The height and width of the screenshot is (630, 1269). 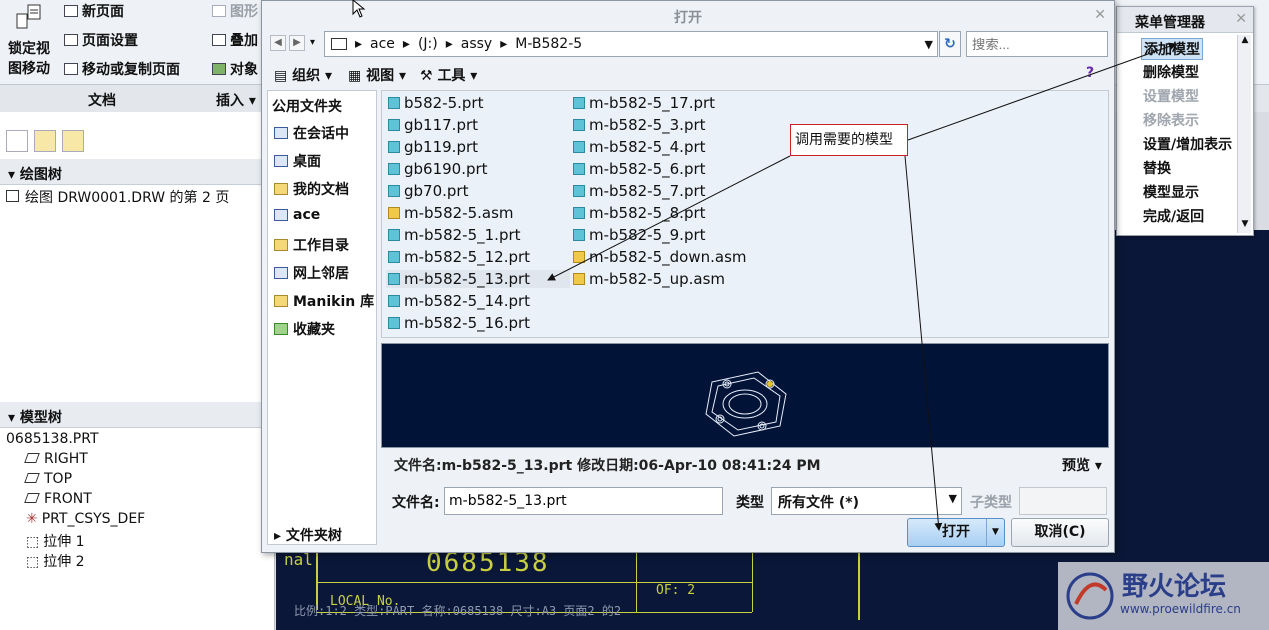 What do you see at coordinates (359, 9) in the screenshot?
I see `mouse-cursor-icon` at bounding box center [359, 9].